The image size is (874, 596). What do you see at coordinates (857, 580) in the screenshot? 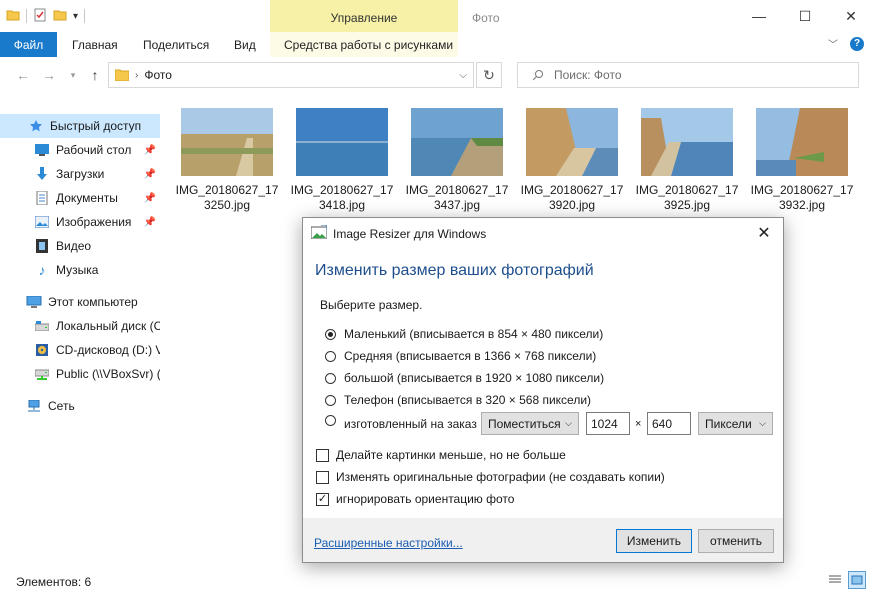
I see `large-icons-view-icon` at bounding box center [857, 580].